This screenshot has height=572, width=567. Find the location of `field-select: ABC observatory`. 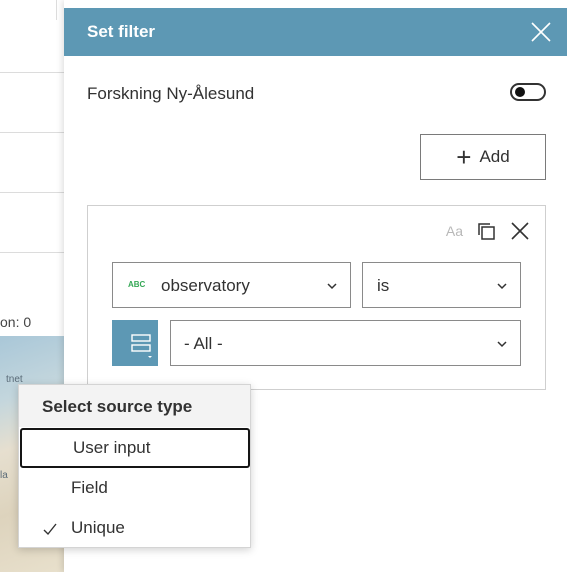

field-select: ABC observatory is located at coordinates (231, 285).